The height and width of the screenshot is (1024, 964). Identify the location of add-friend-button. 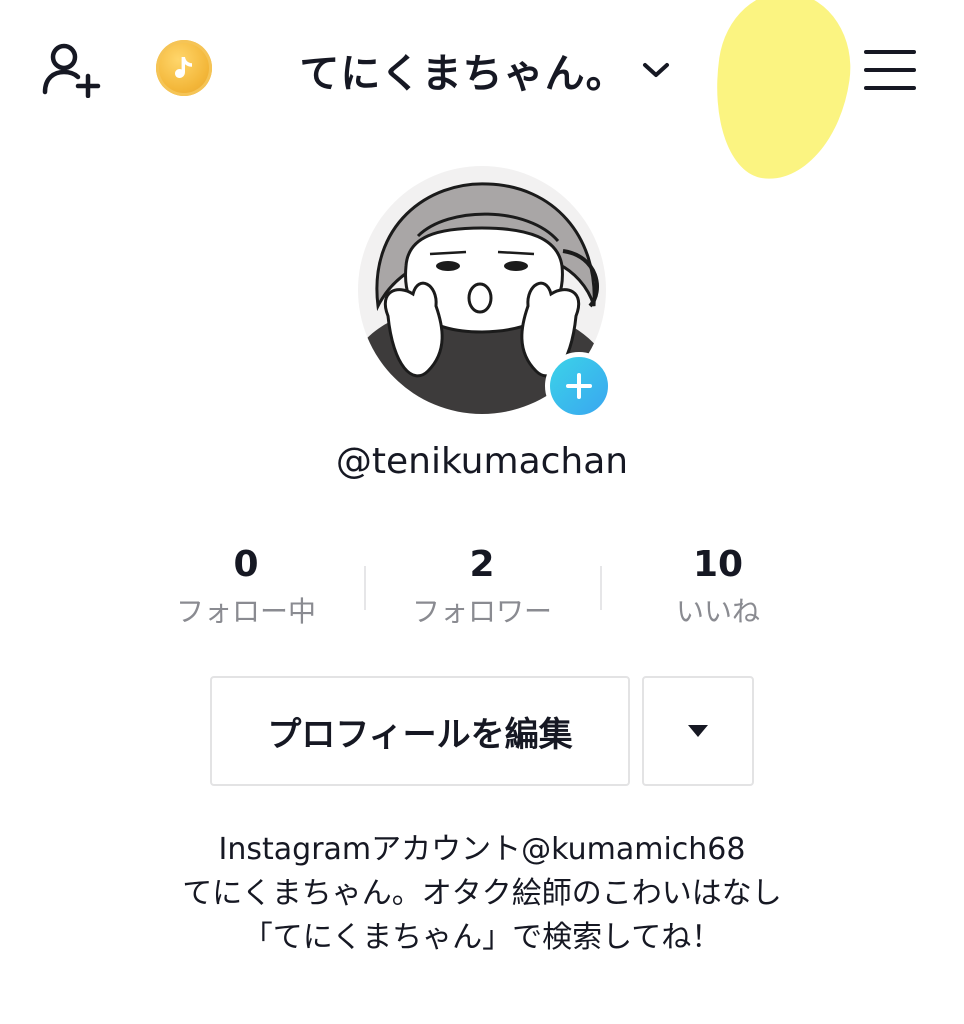
(71, 69).